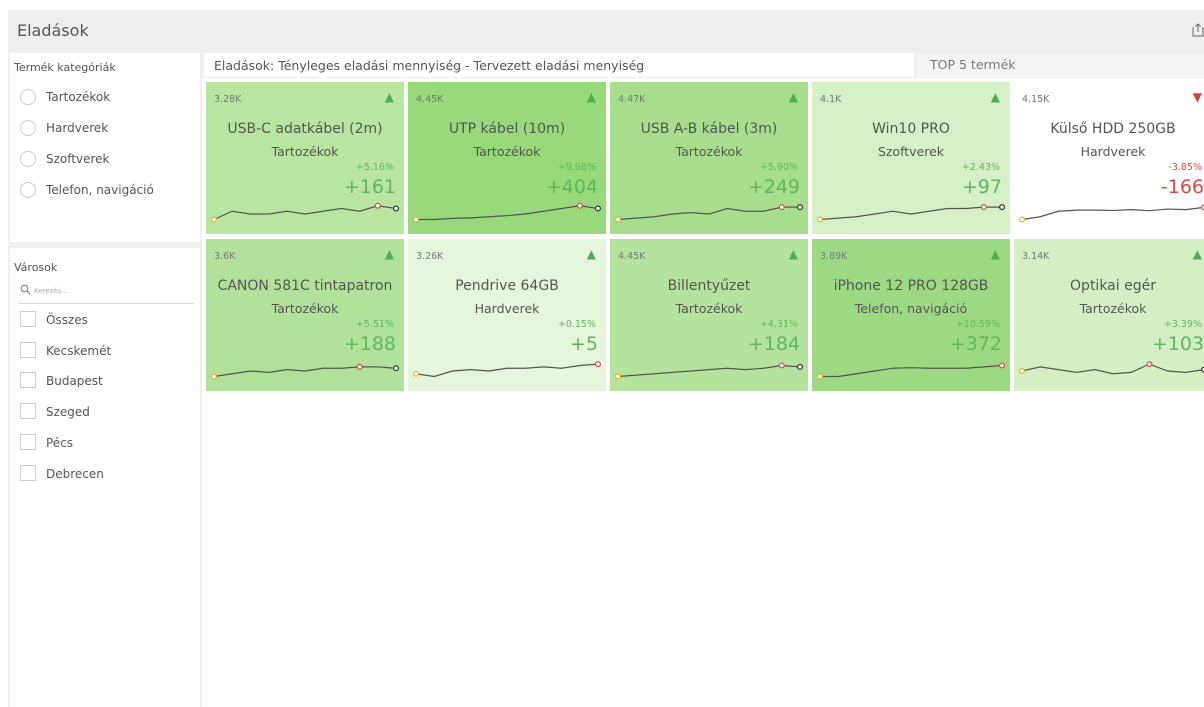  What do you see at coordinates (831, 99) in the screenshot?
I see `card-actual-value: 4.1K` at bounding box center [831, 99].